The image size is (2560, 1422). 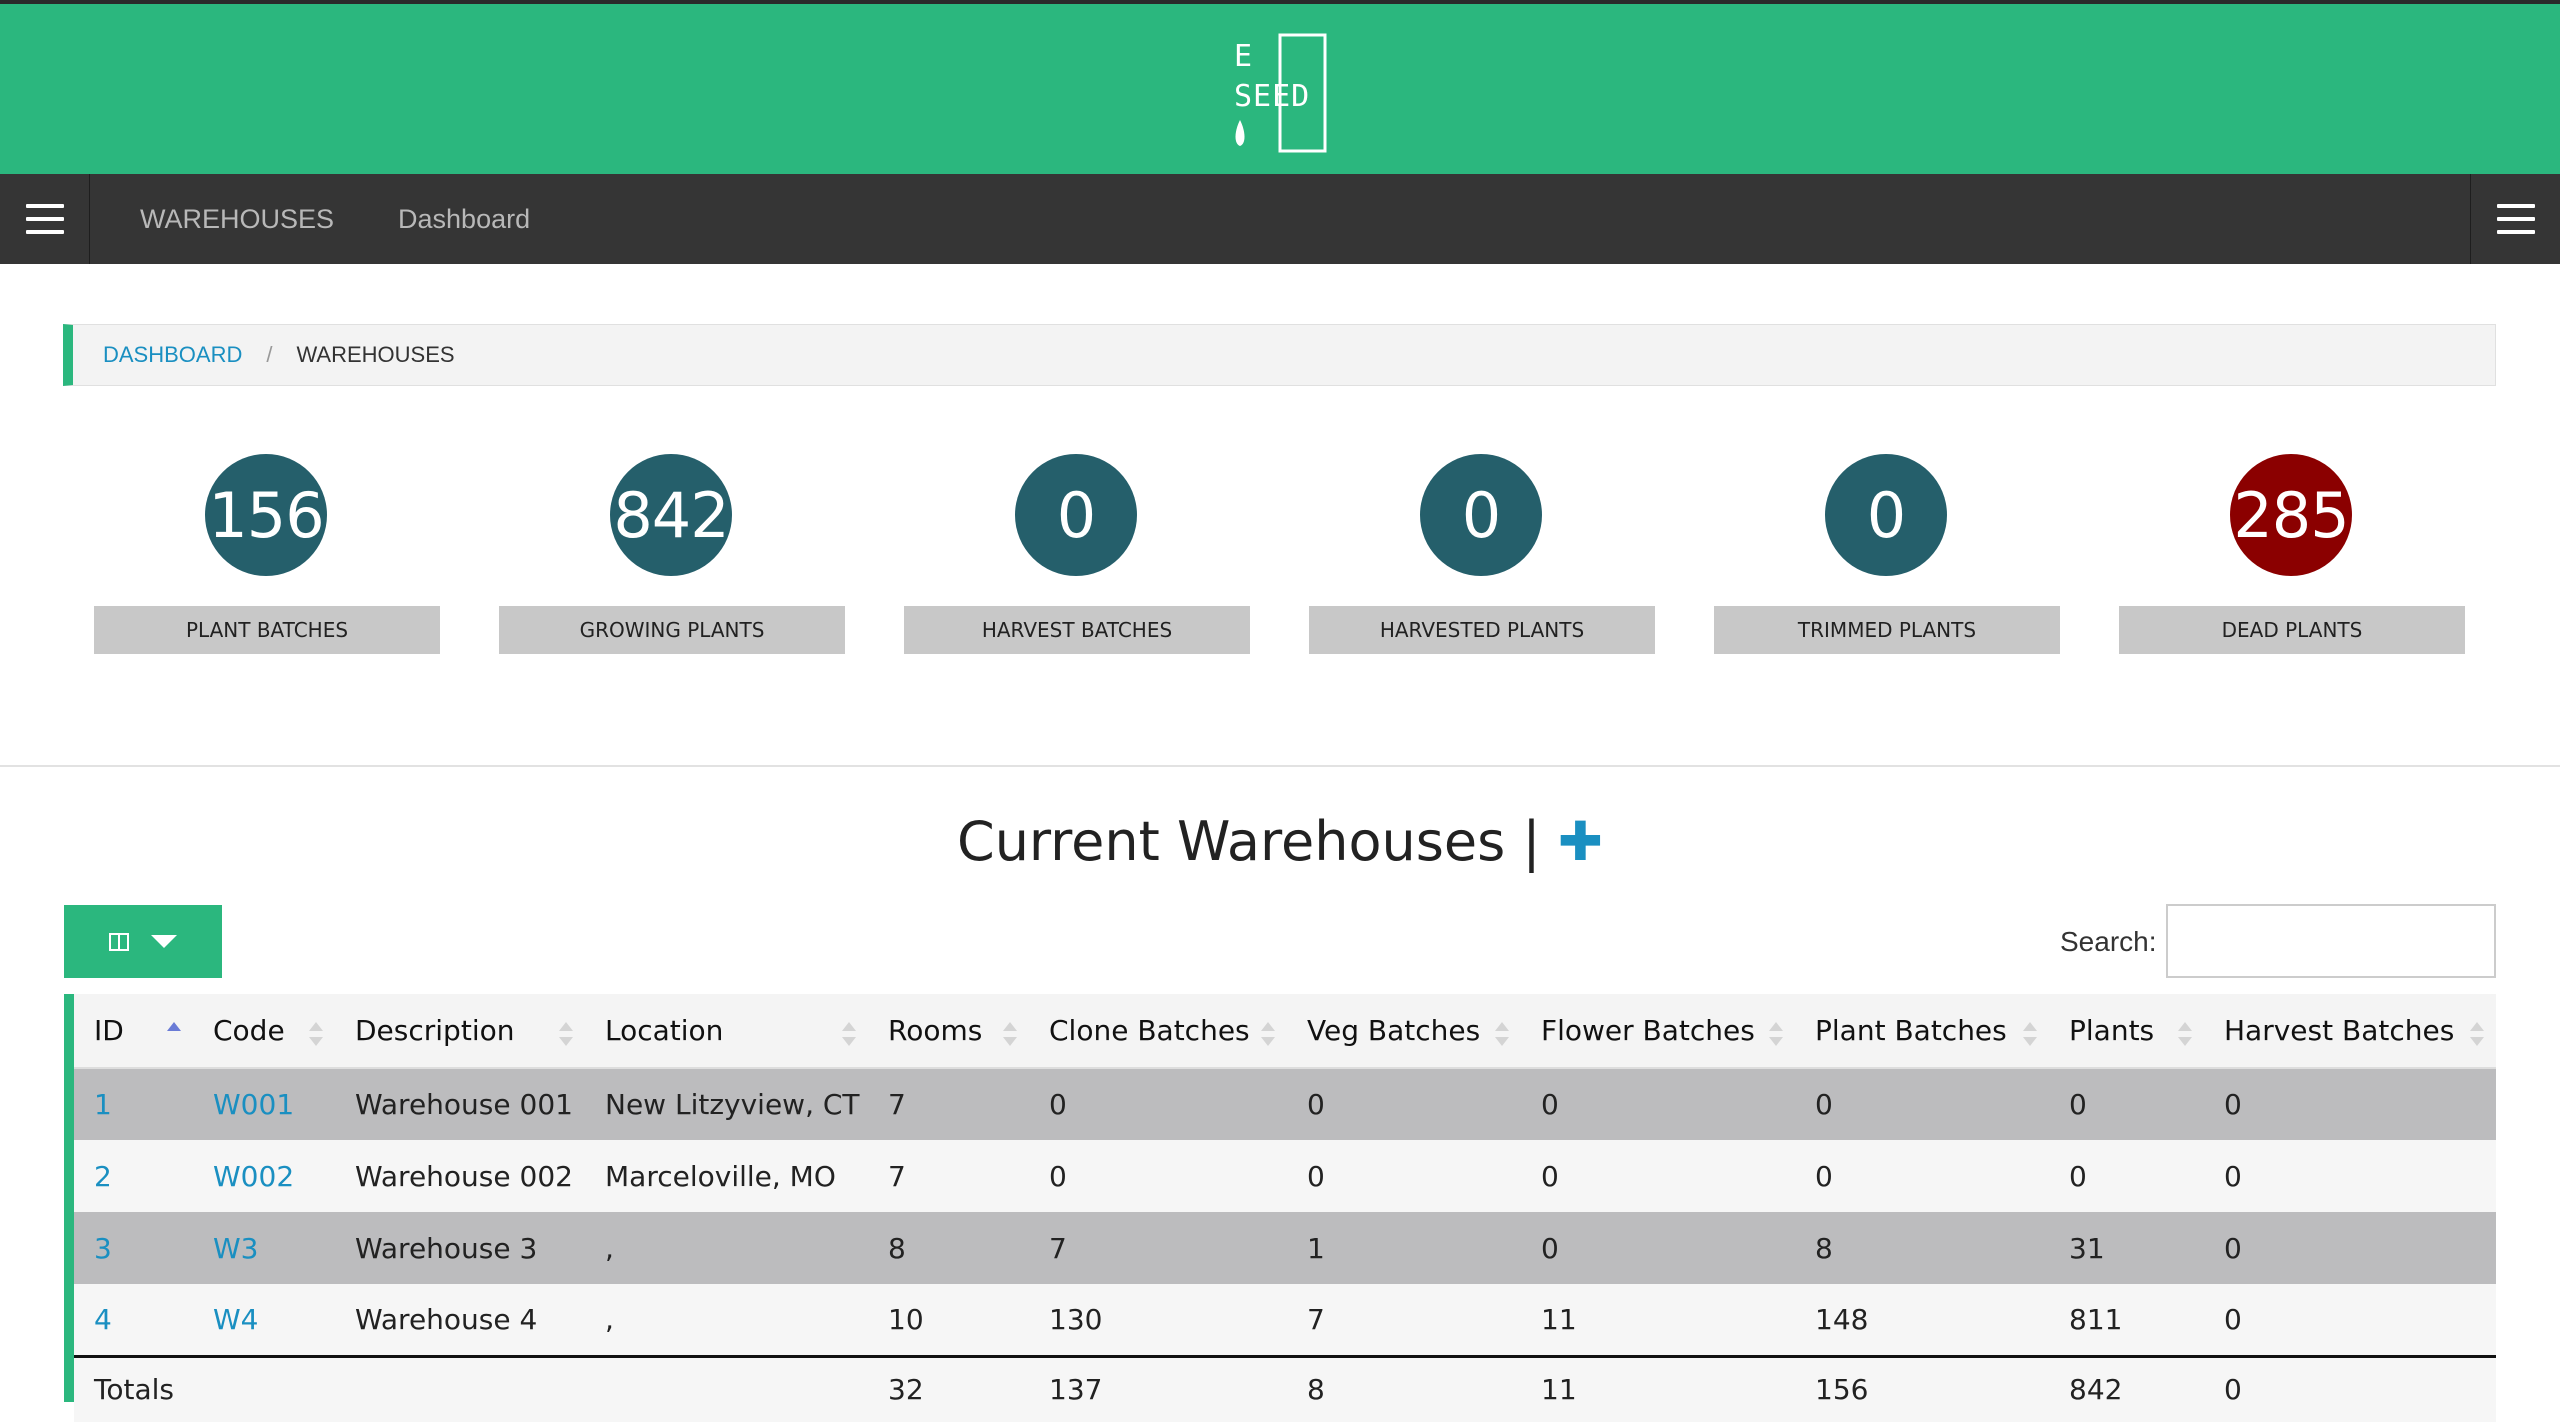 I want to click on menu-toggle-left, so click(x=45, y=219).